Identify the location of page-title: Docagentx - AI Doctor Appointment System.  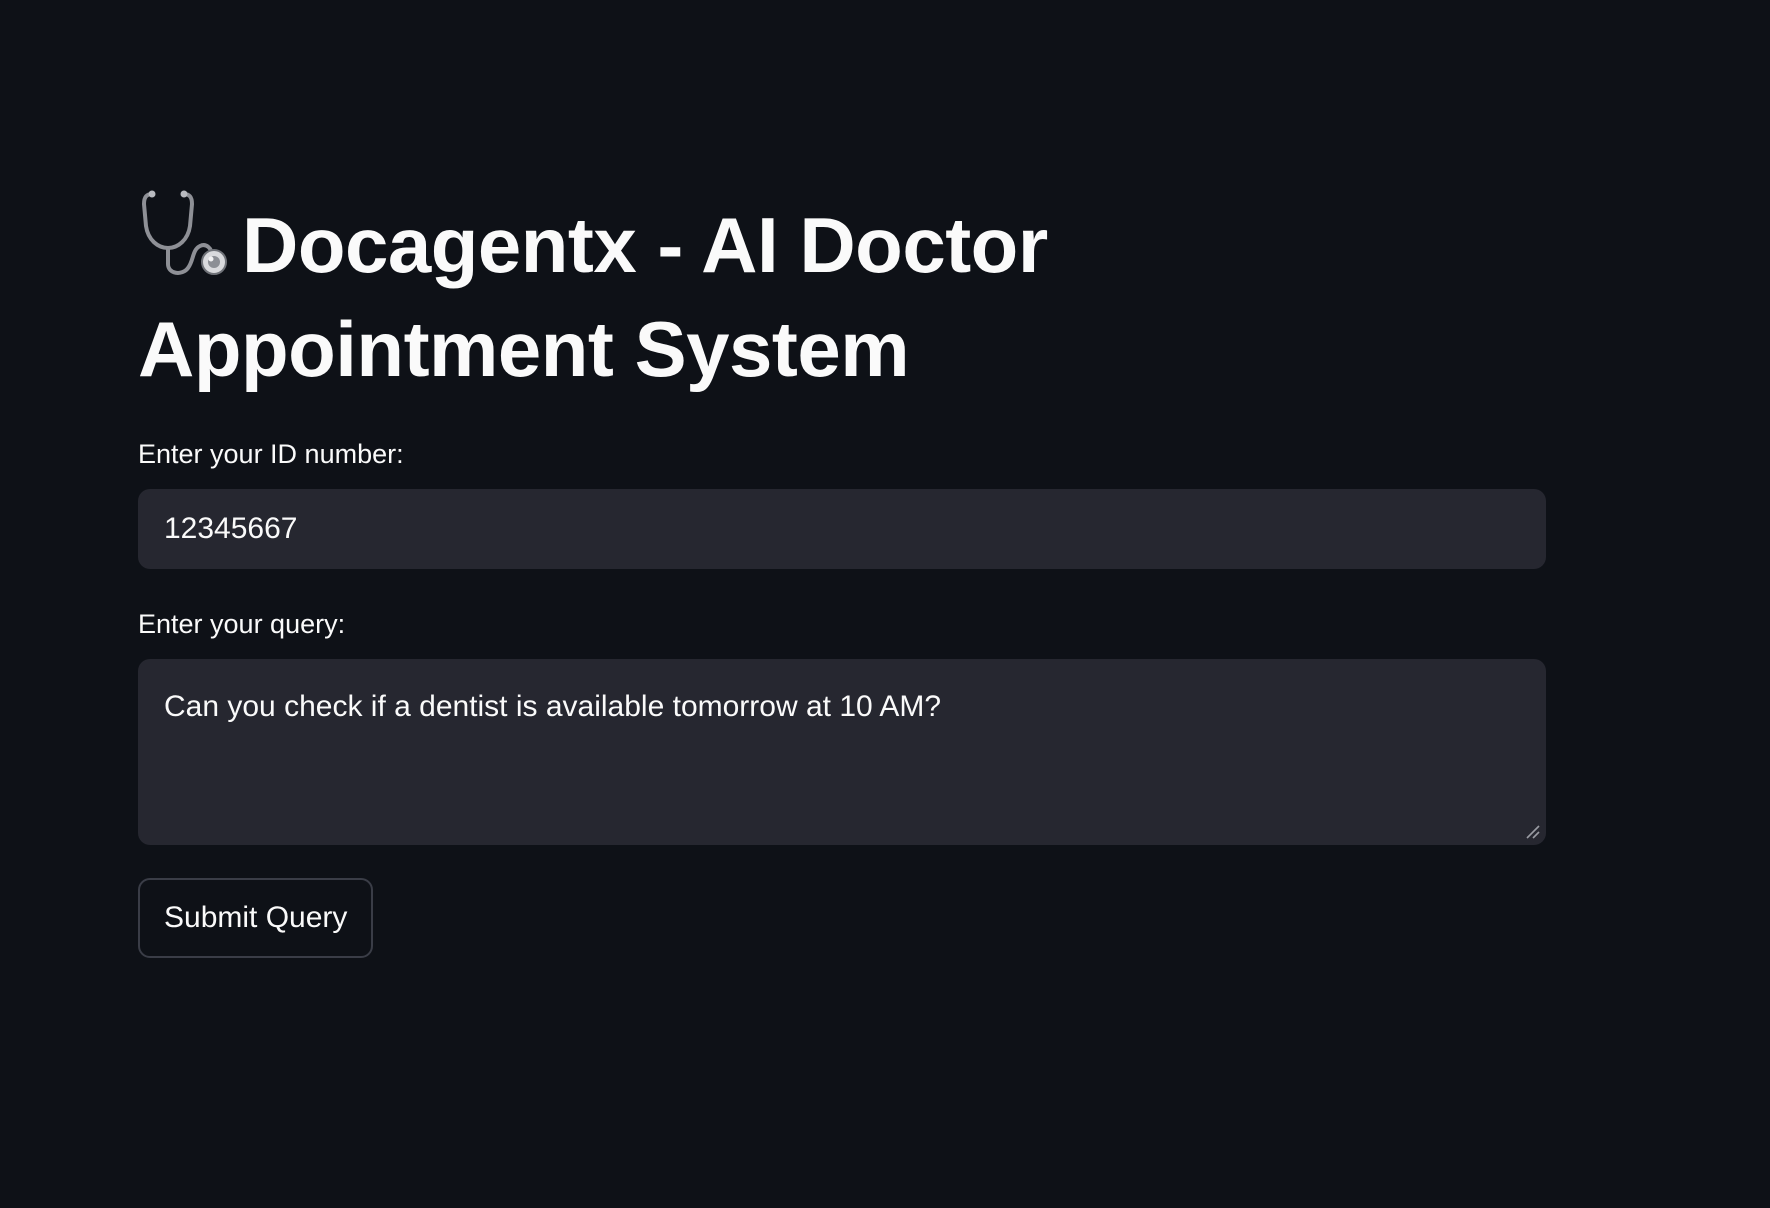
(658, 294).